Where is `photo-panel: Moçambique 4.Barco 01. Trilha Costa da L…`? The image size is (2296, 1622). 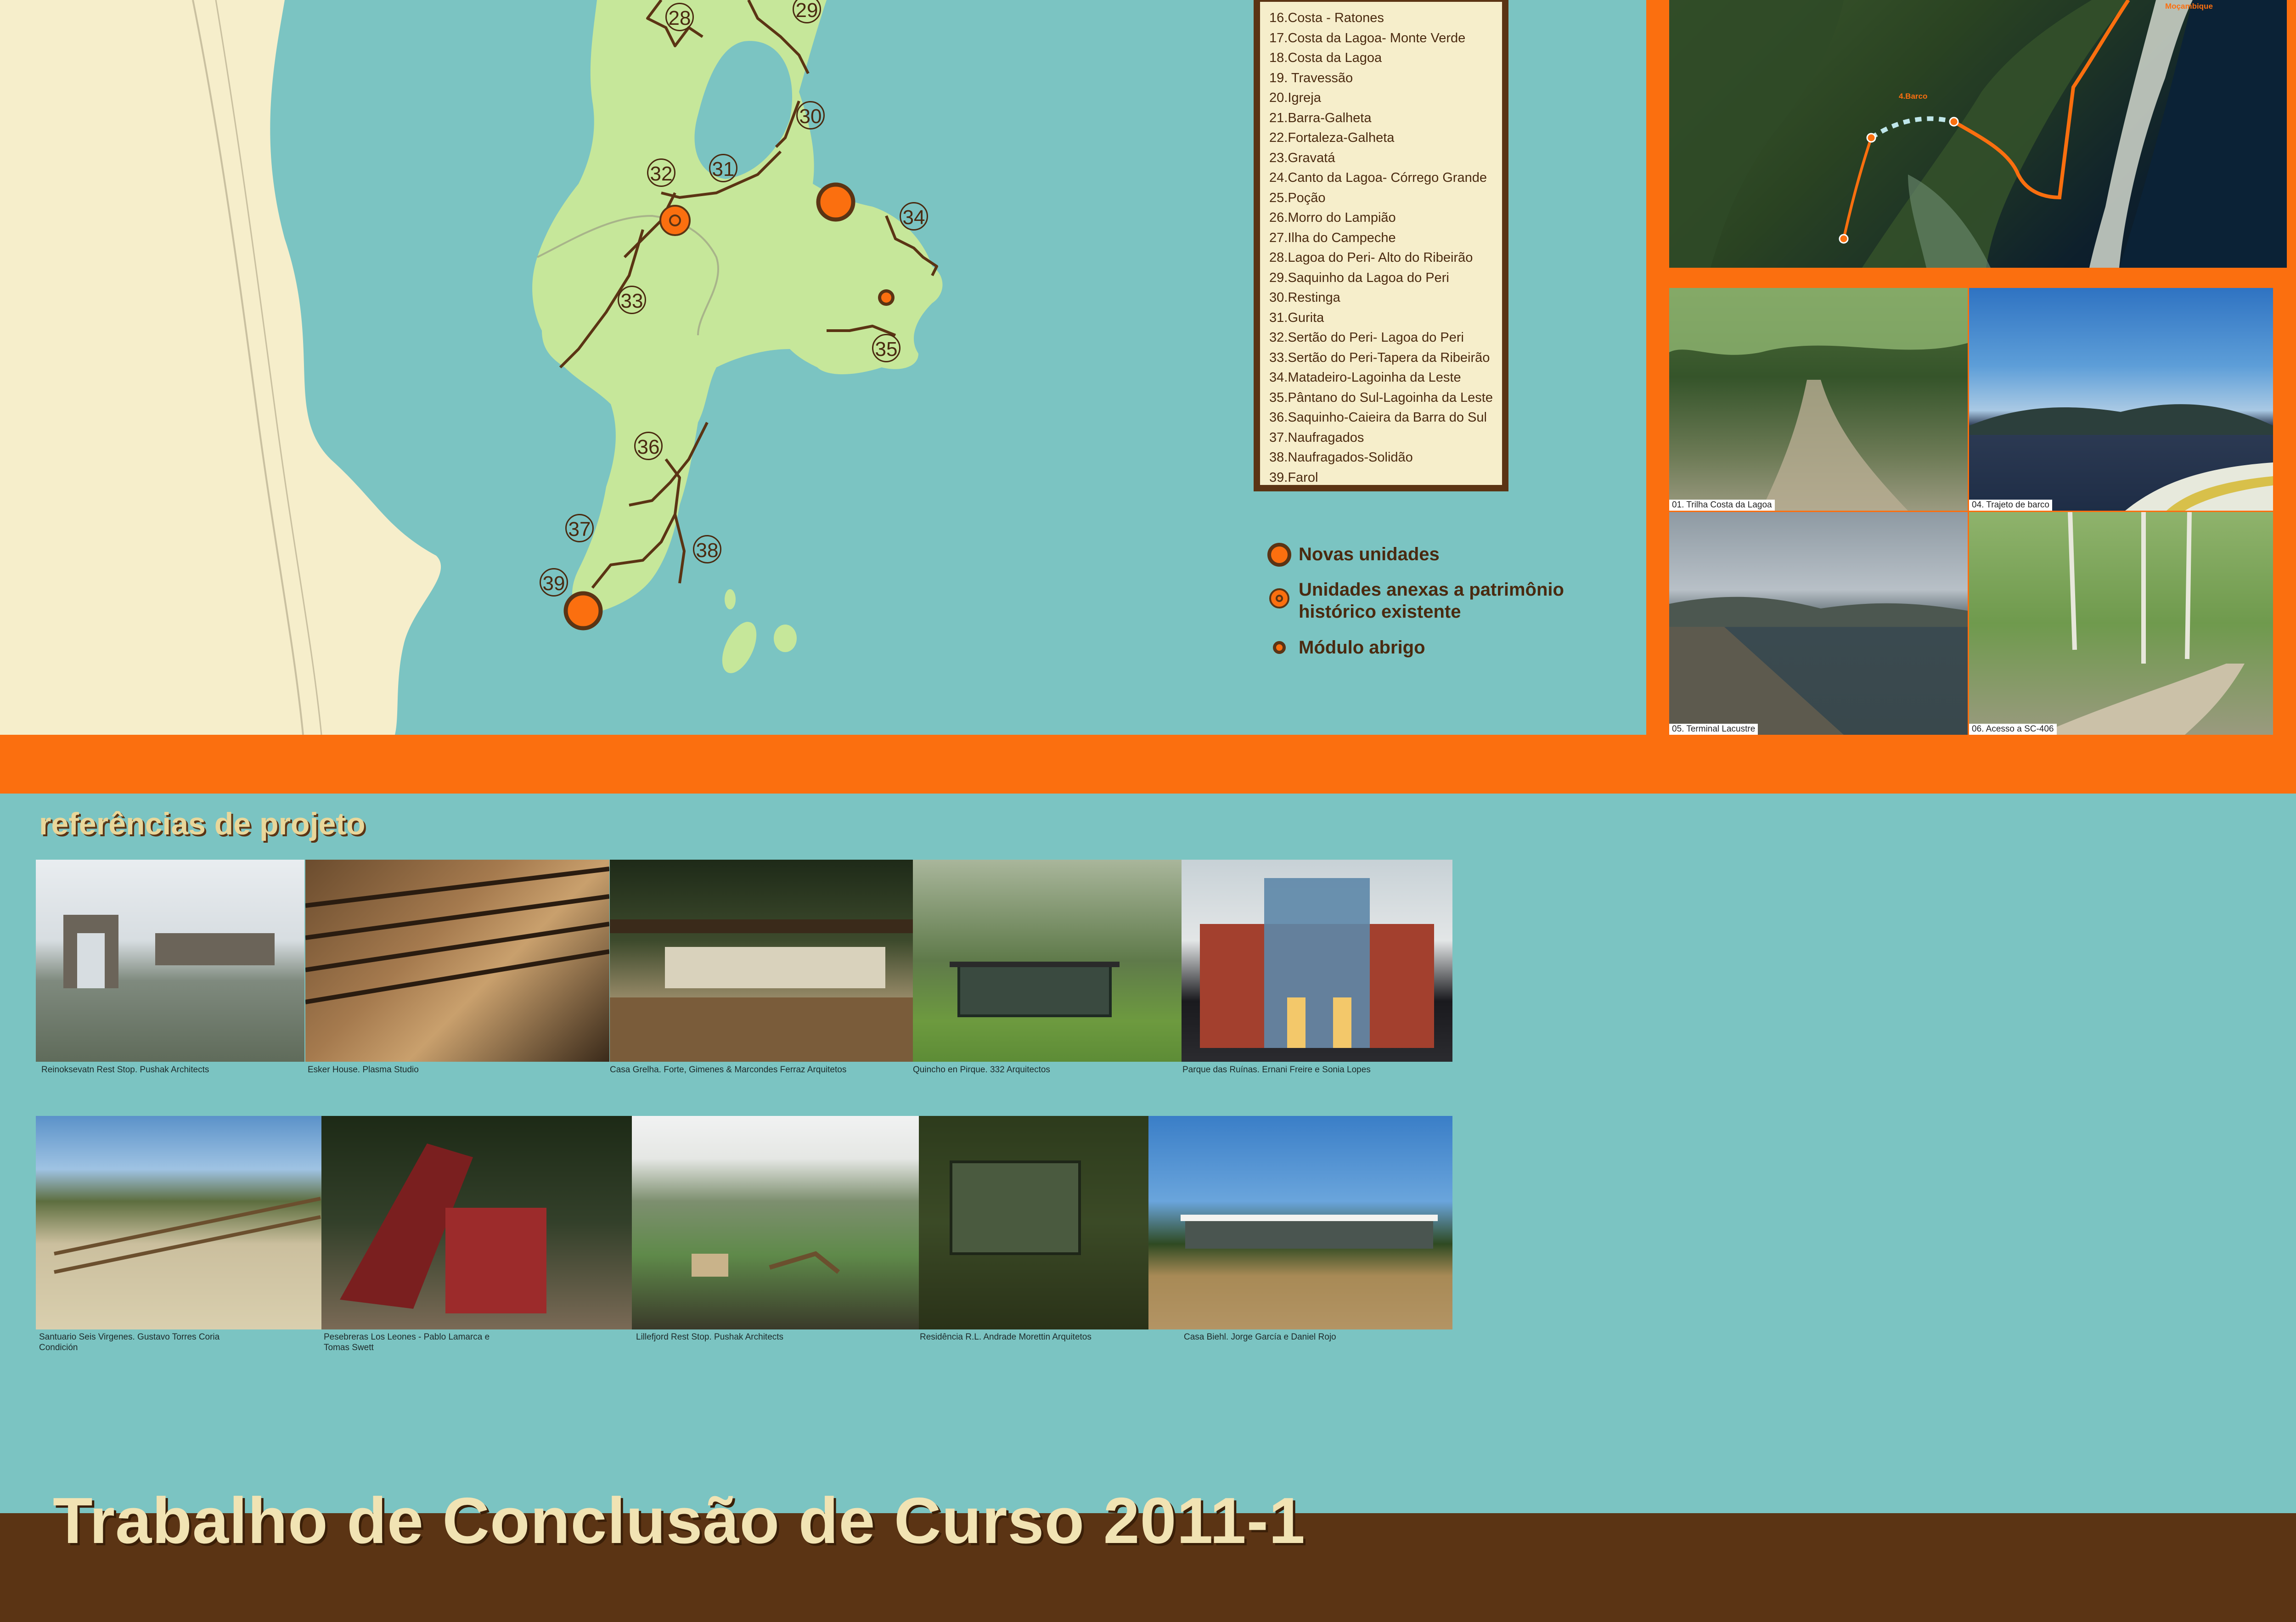 photo-panel: Moçambique 4.Barco 01. Trilha Costa da L… is located at coordinates (1971, 368).